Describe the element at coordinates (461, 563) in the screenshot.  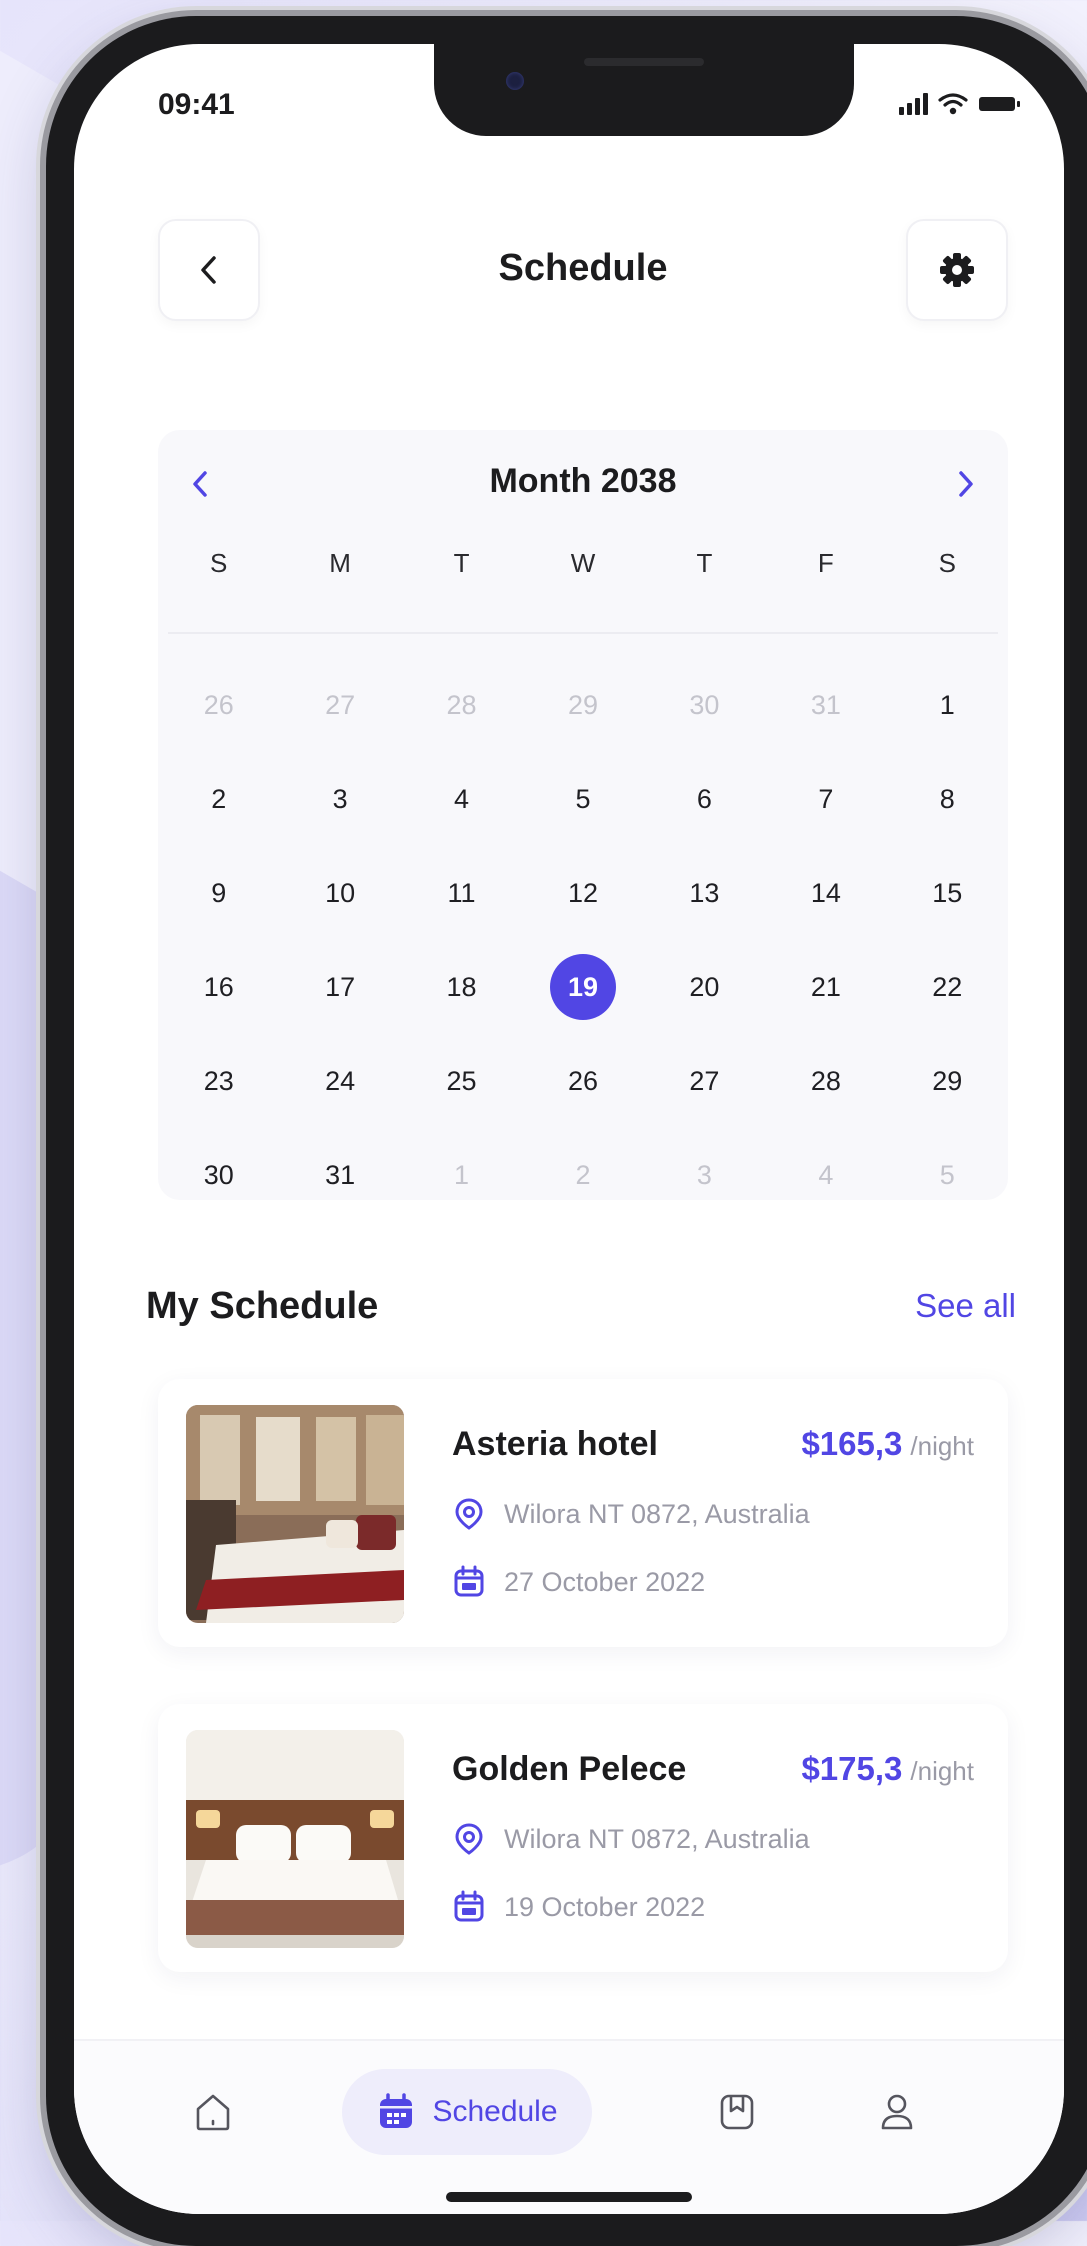
I see `weekday-label: T` at that location.